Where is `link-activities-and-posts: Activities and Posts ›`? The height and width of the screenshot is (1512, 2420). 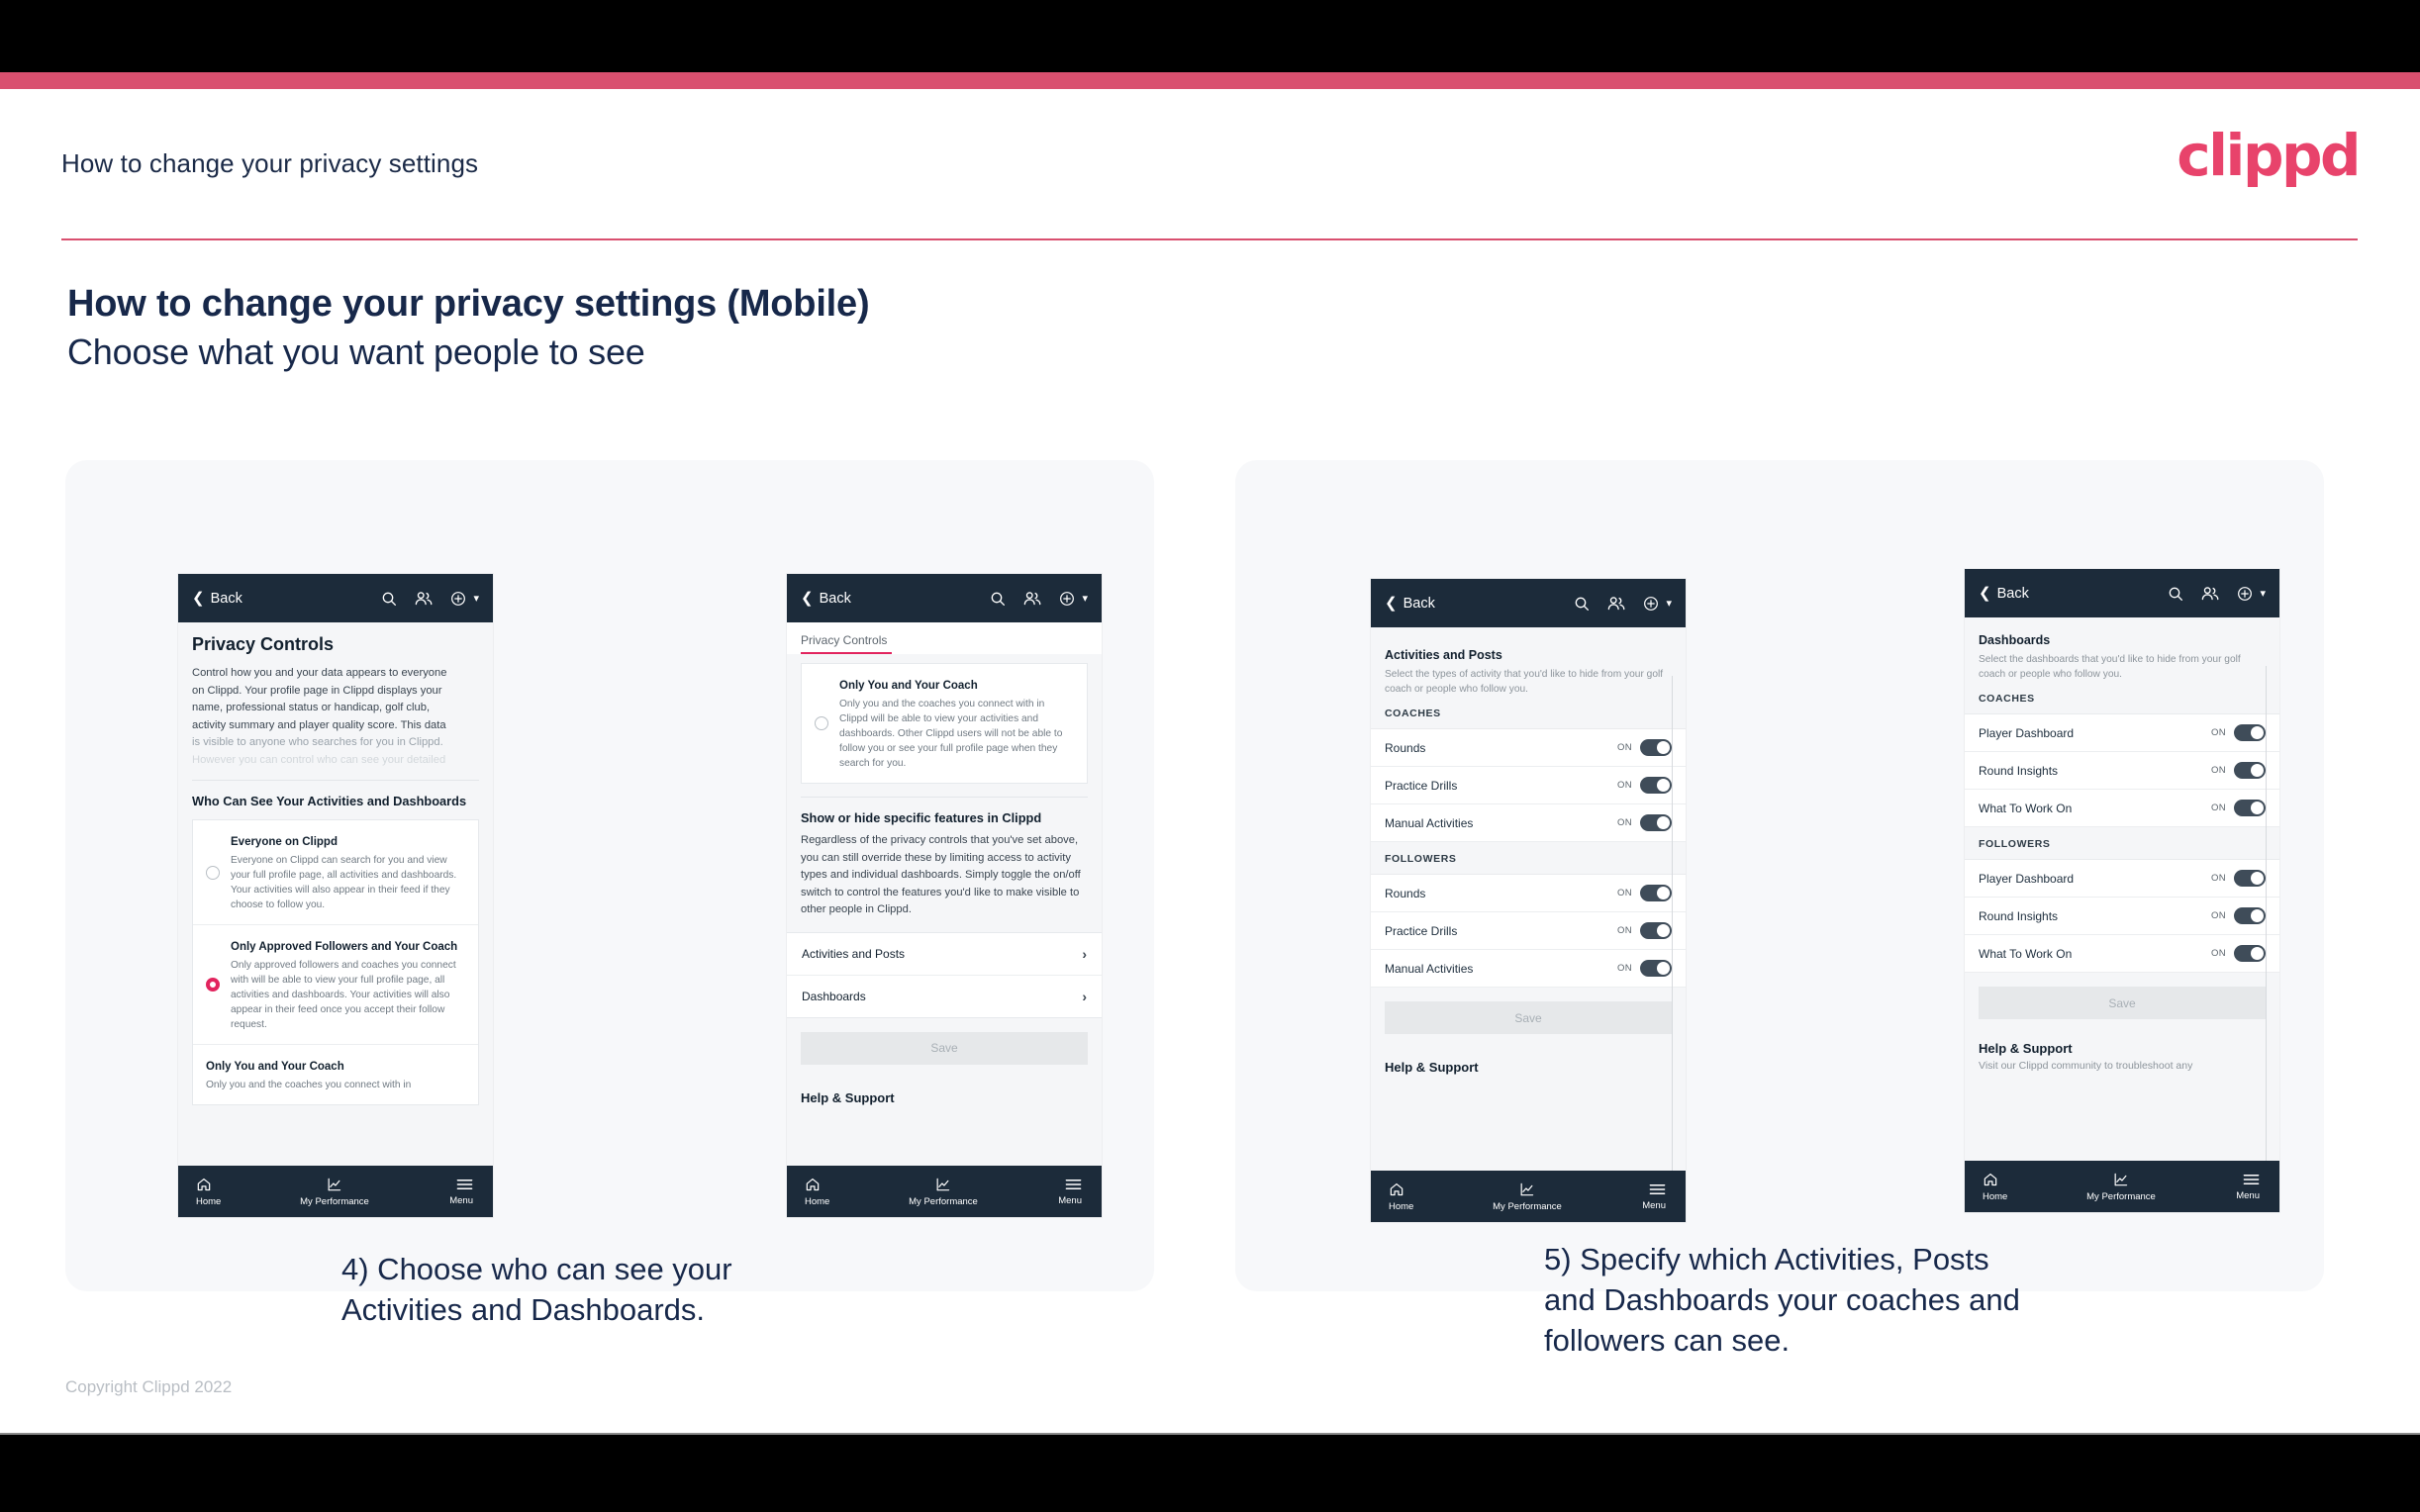
link-activities-and-posts: Activities and Posts › is located at coordinates (944, 955).